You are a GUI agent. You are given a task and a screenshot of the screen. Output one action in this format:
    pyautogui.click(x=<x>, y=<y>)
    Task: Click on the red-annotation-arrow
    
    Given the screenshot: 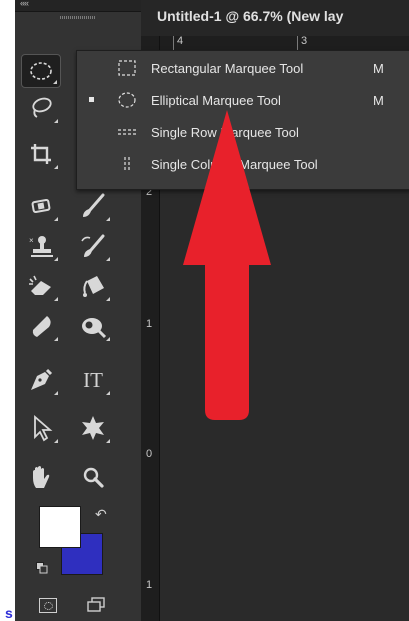 What is the action you would take?
    pyautogui.click(x=227, y=265)
    